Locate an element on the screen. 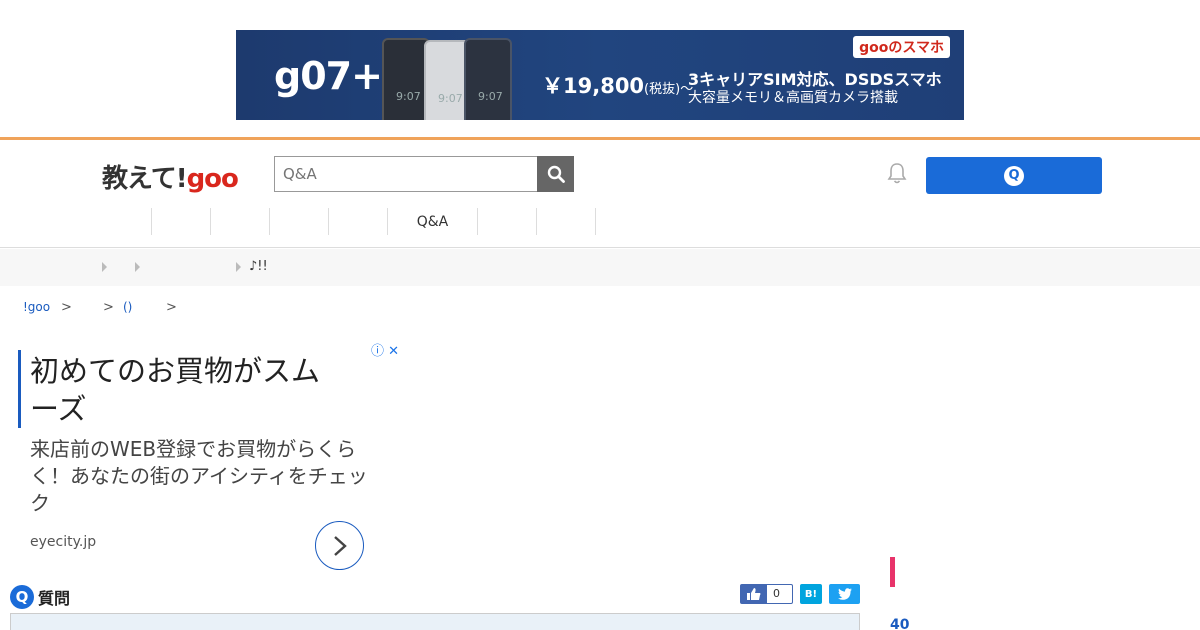 The image size is (1200, 630). category-nav: Q&A is located at coordinates (344, 221).